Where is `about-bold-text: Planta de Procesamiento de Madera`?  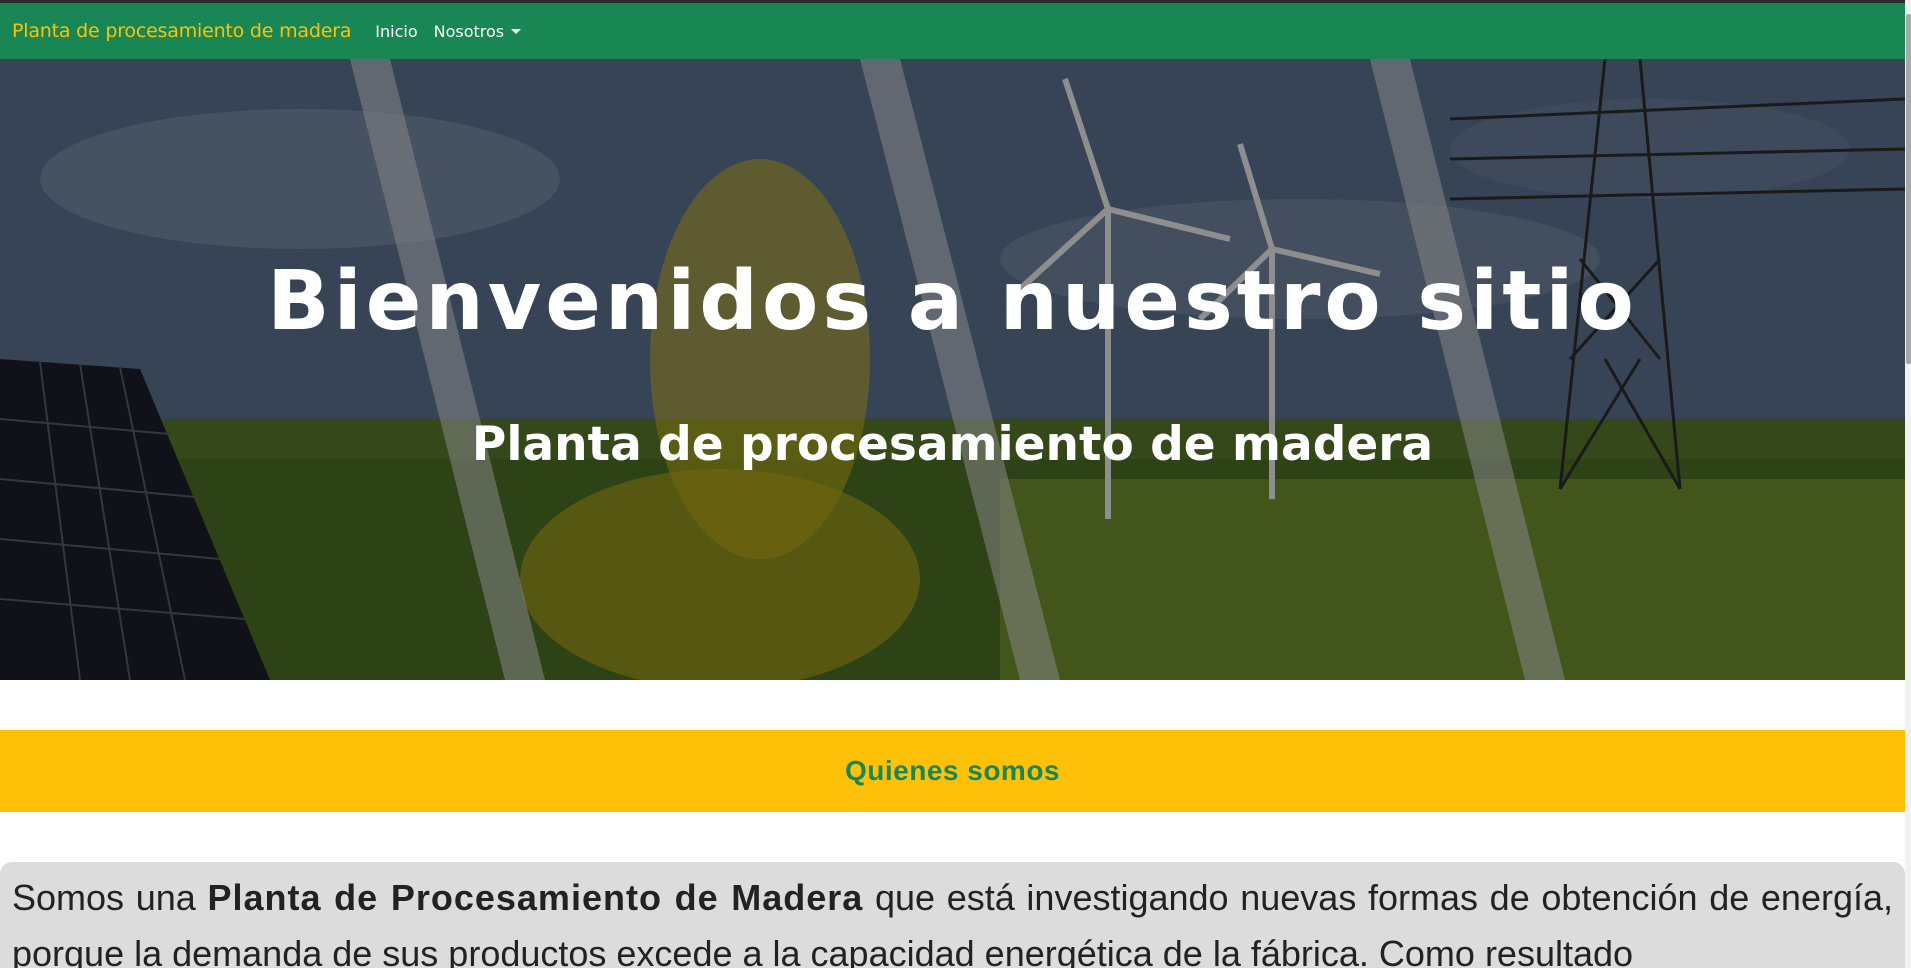
about-bold-text: Planta de Procesamiento de Madera is located at coordinates (535, 897).